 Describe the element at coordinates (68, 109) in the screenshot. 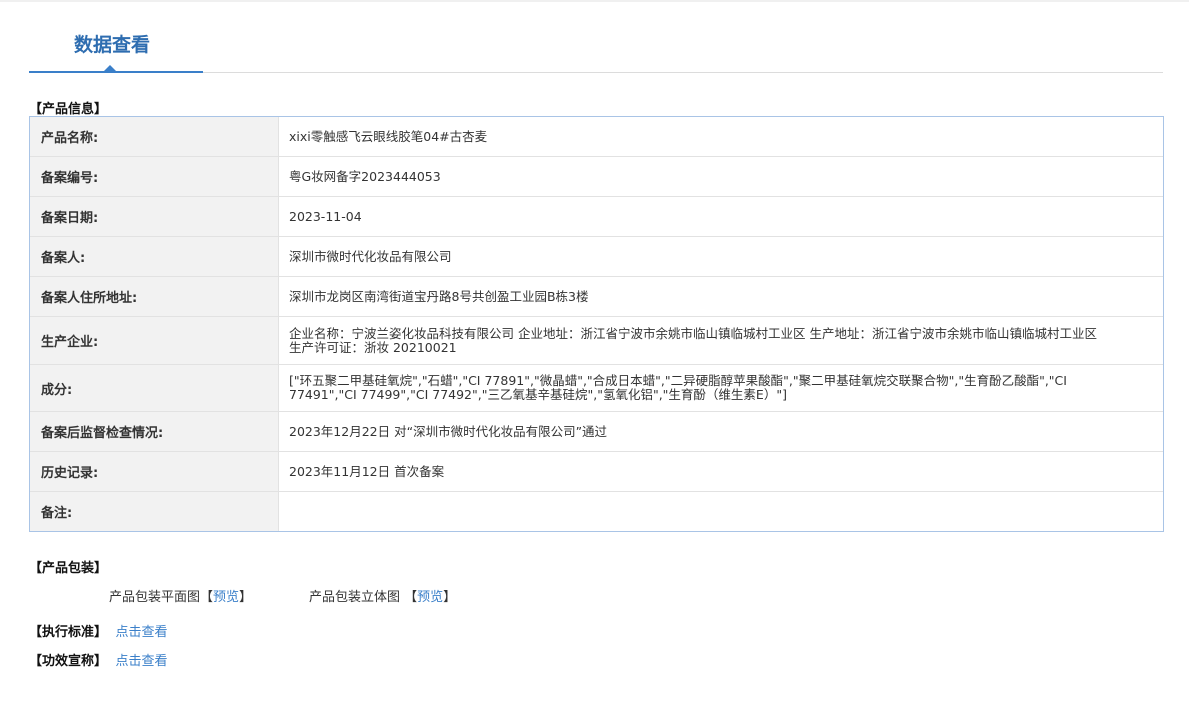

I see `product-info-title: 【产品信息】` at that location.